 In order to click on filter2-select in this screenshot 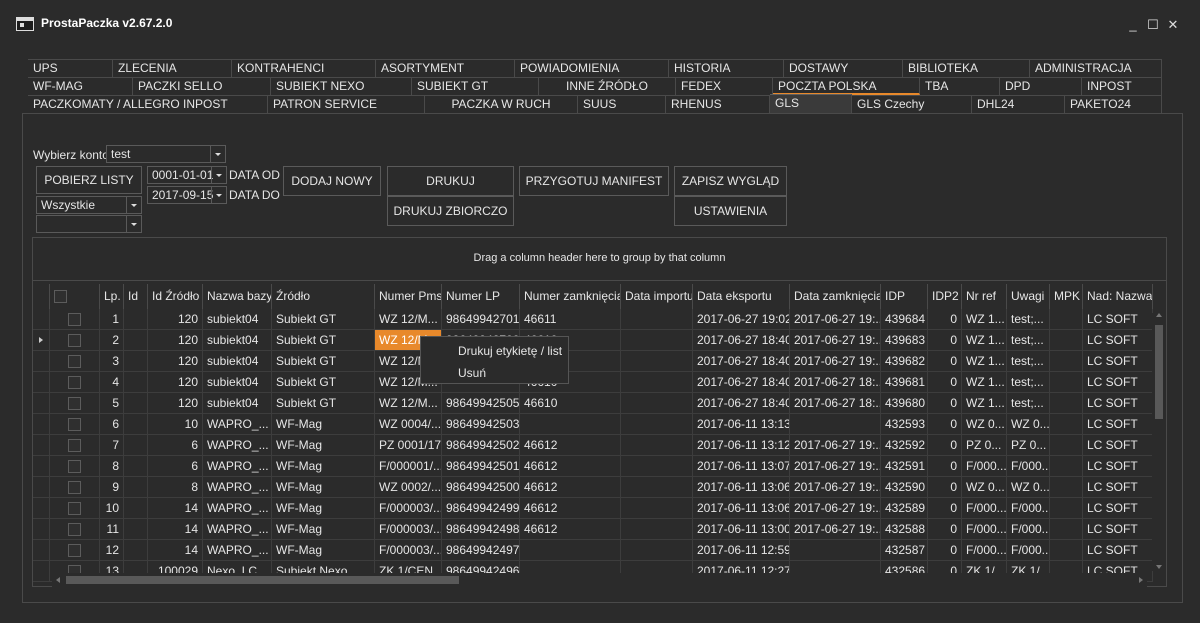, I will do `click(89, 224)`.